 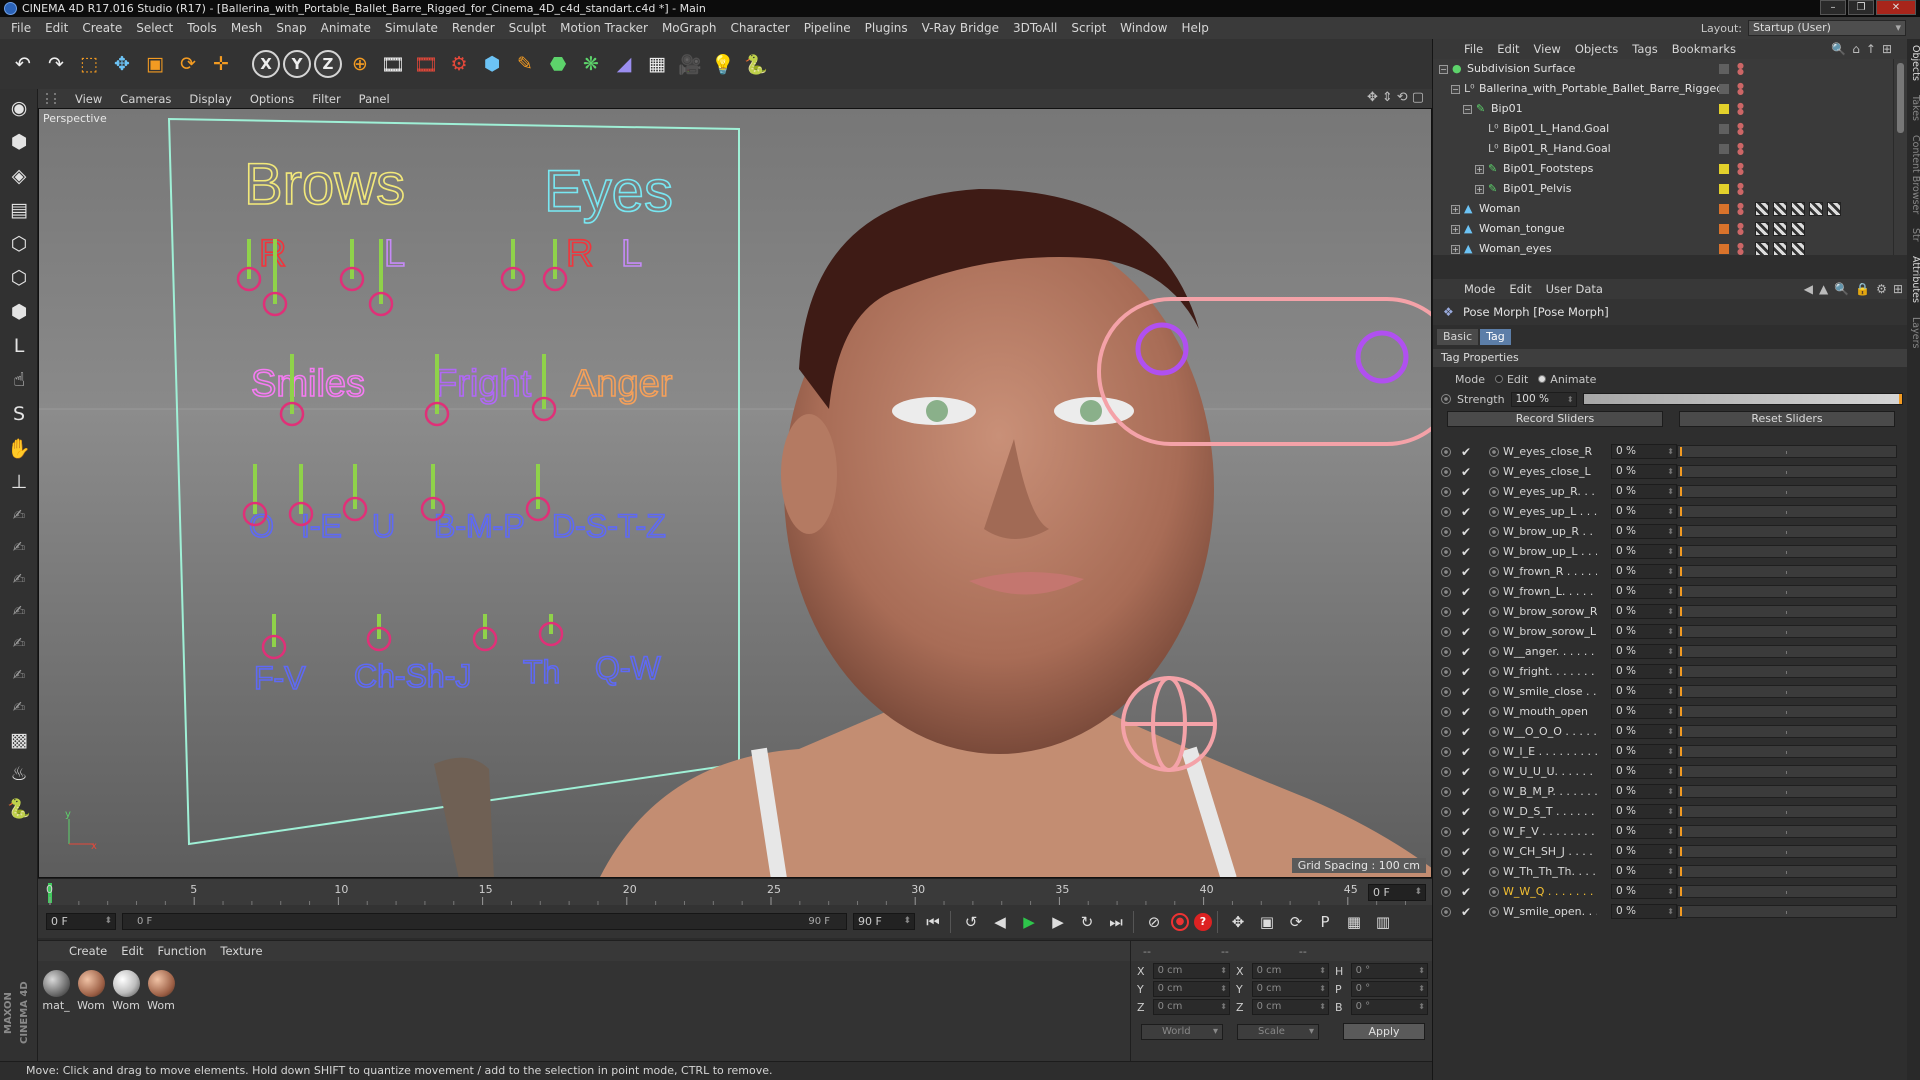 What do you see at coordinates (1900, 157) in the screenshot?
I see `object-tree-scrollbar` at bounding box center [1900, 157].